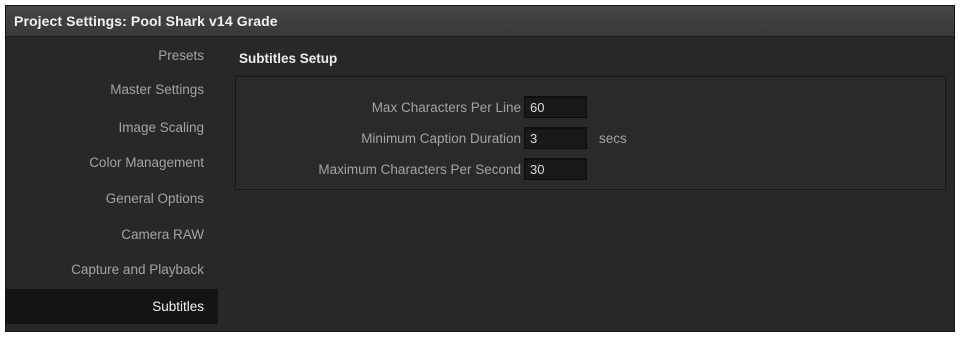  I want to click on sidebar-item-presets: Presets, so click(112, 55).